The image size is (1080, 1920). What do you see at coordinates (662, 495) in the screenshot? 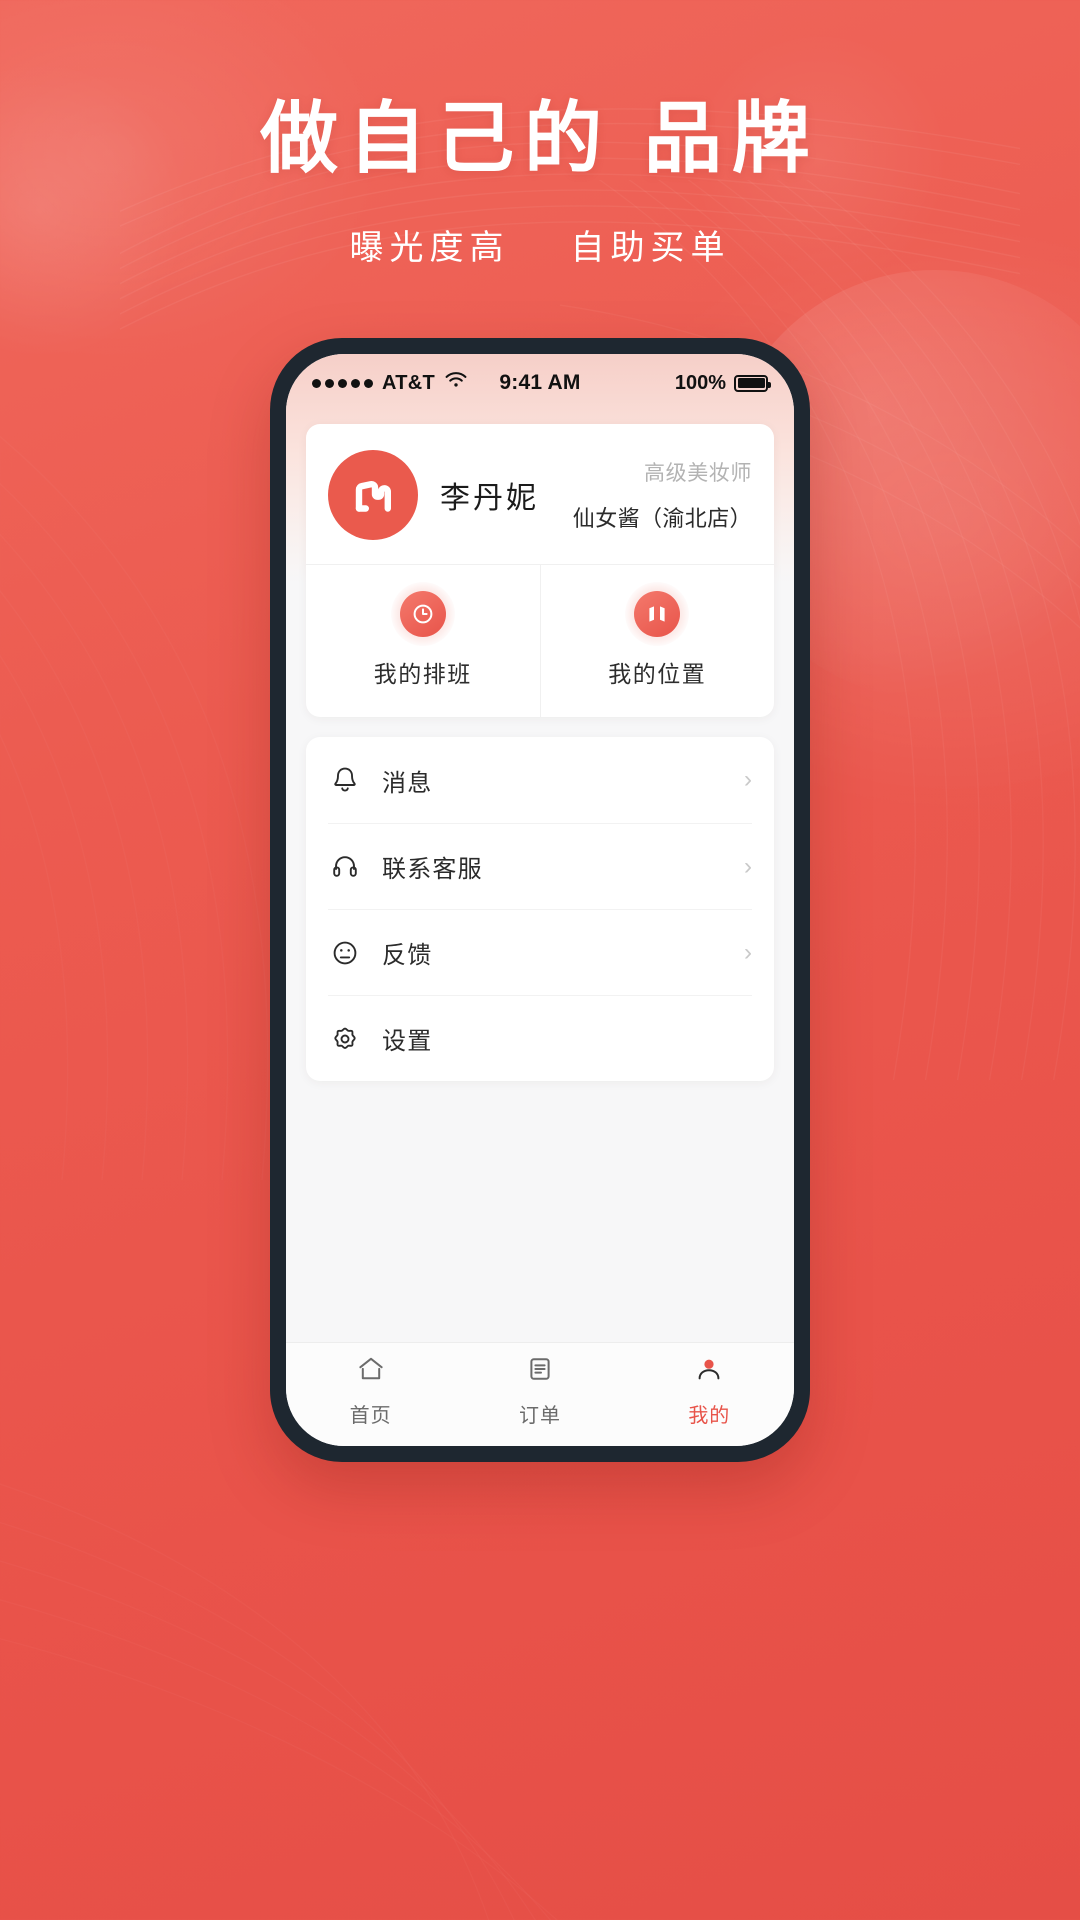
I see `profile-meta: 高级美妆师 仙女酱（渝北店）` at bounding box center [662, 495].